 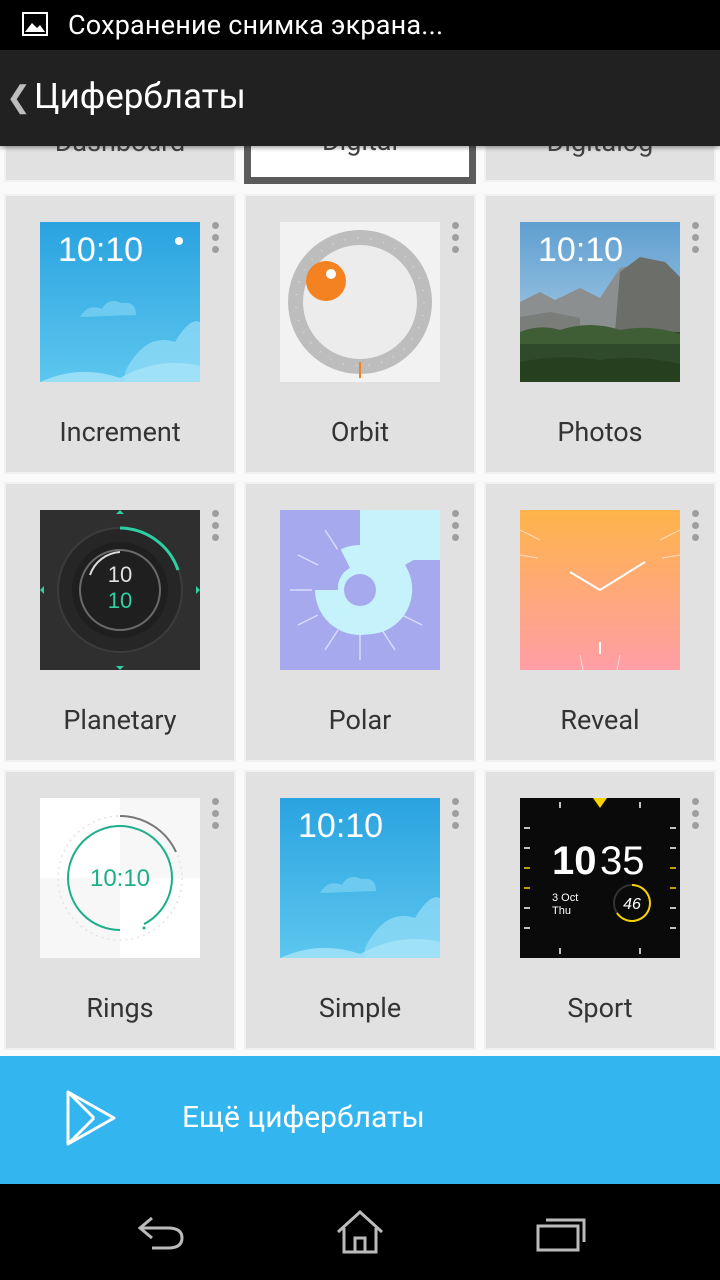 I want to click on image-icon, so click(x=35, y=24).